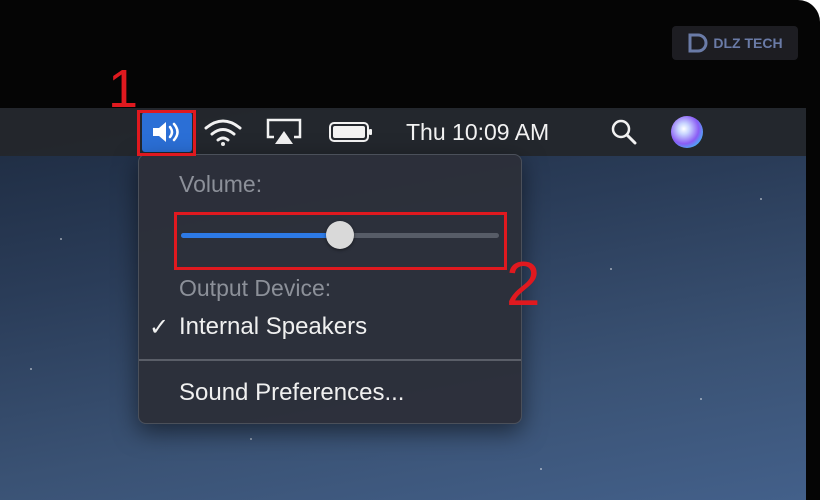  I want to click on output-device-internal-speakers: Internal Speakers, so click(273, 327).